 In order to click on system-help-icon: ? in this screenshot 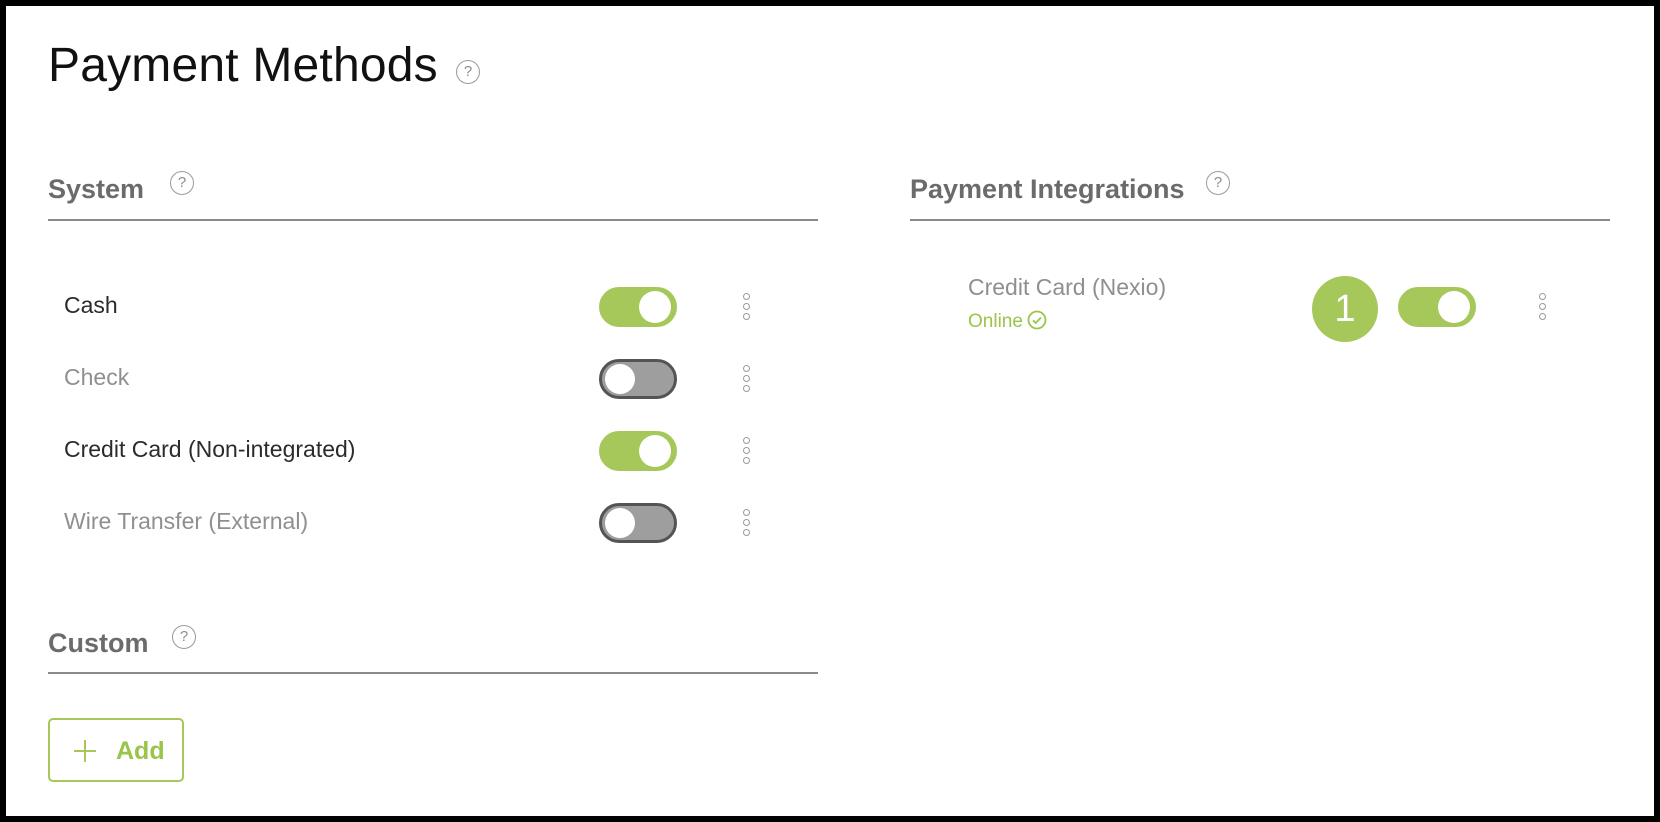, I will do `click(182, 183)`.